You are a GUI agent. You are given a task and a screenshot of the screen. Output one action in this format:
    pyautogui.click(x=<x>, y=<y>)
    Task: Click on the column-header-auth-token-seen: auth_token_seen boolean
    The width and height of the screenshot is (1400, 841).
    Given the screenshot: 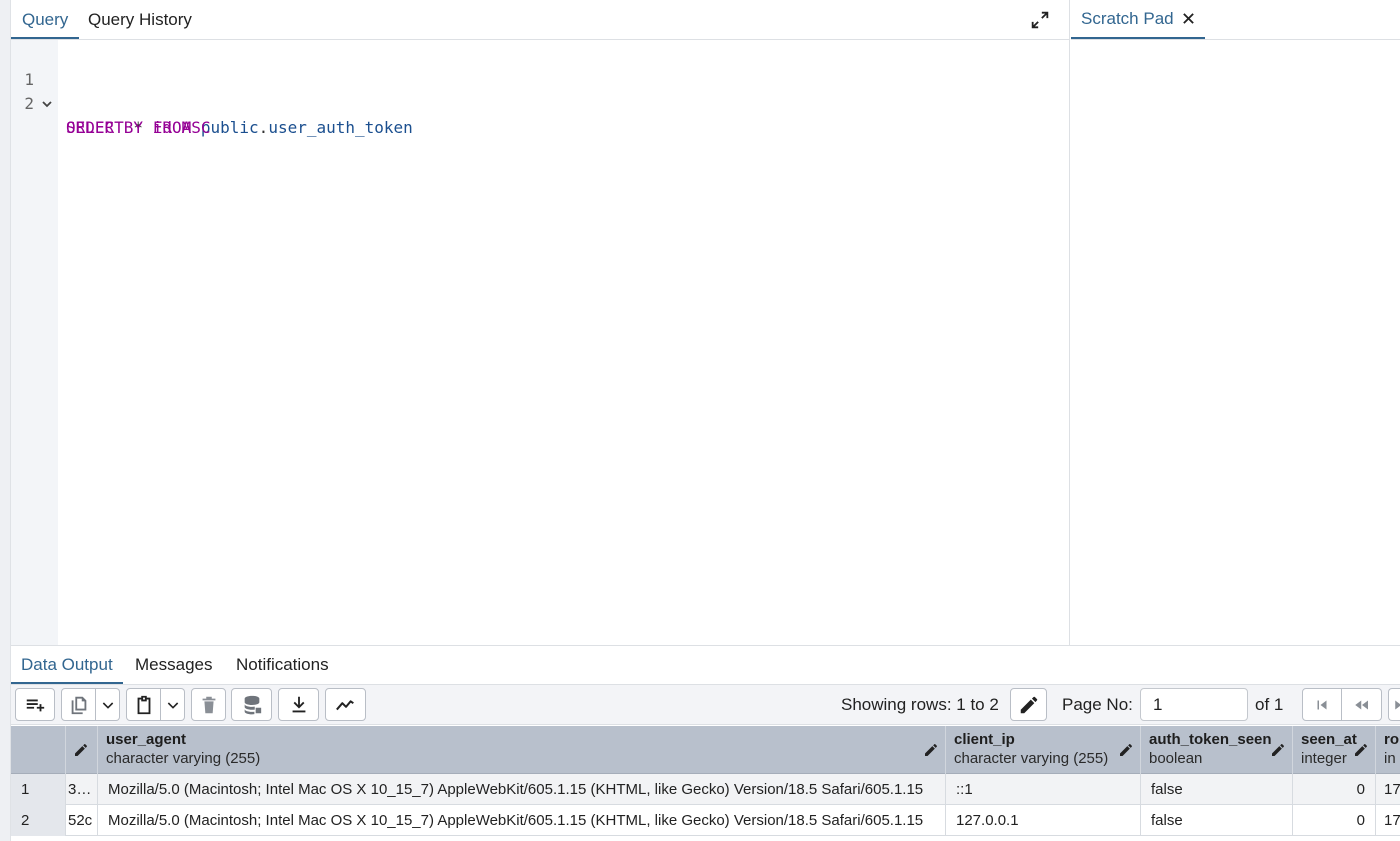 What is the action you would take?
    pyautogui.click(x=1217, y=750)
    